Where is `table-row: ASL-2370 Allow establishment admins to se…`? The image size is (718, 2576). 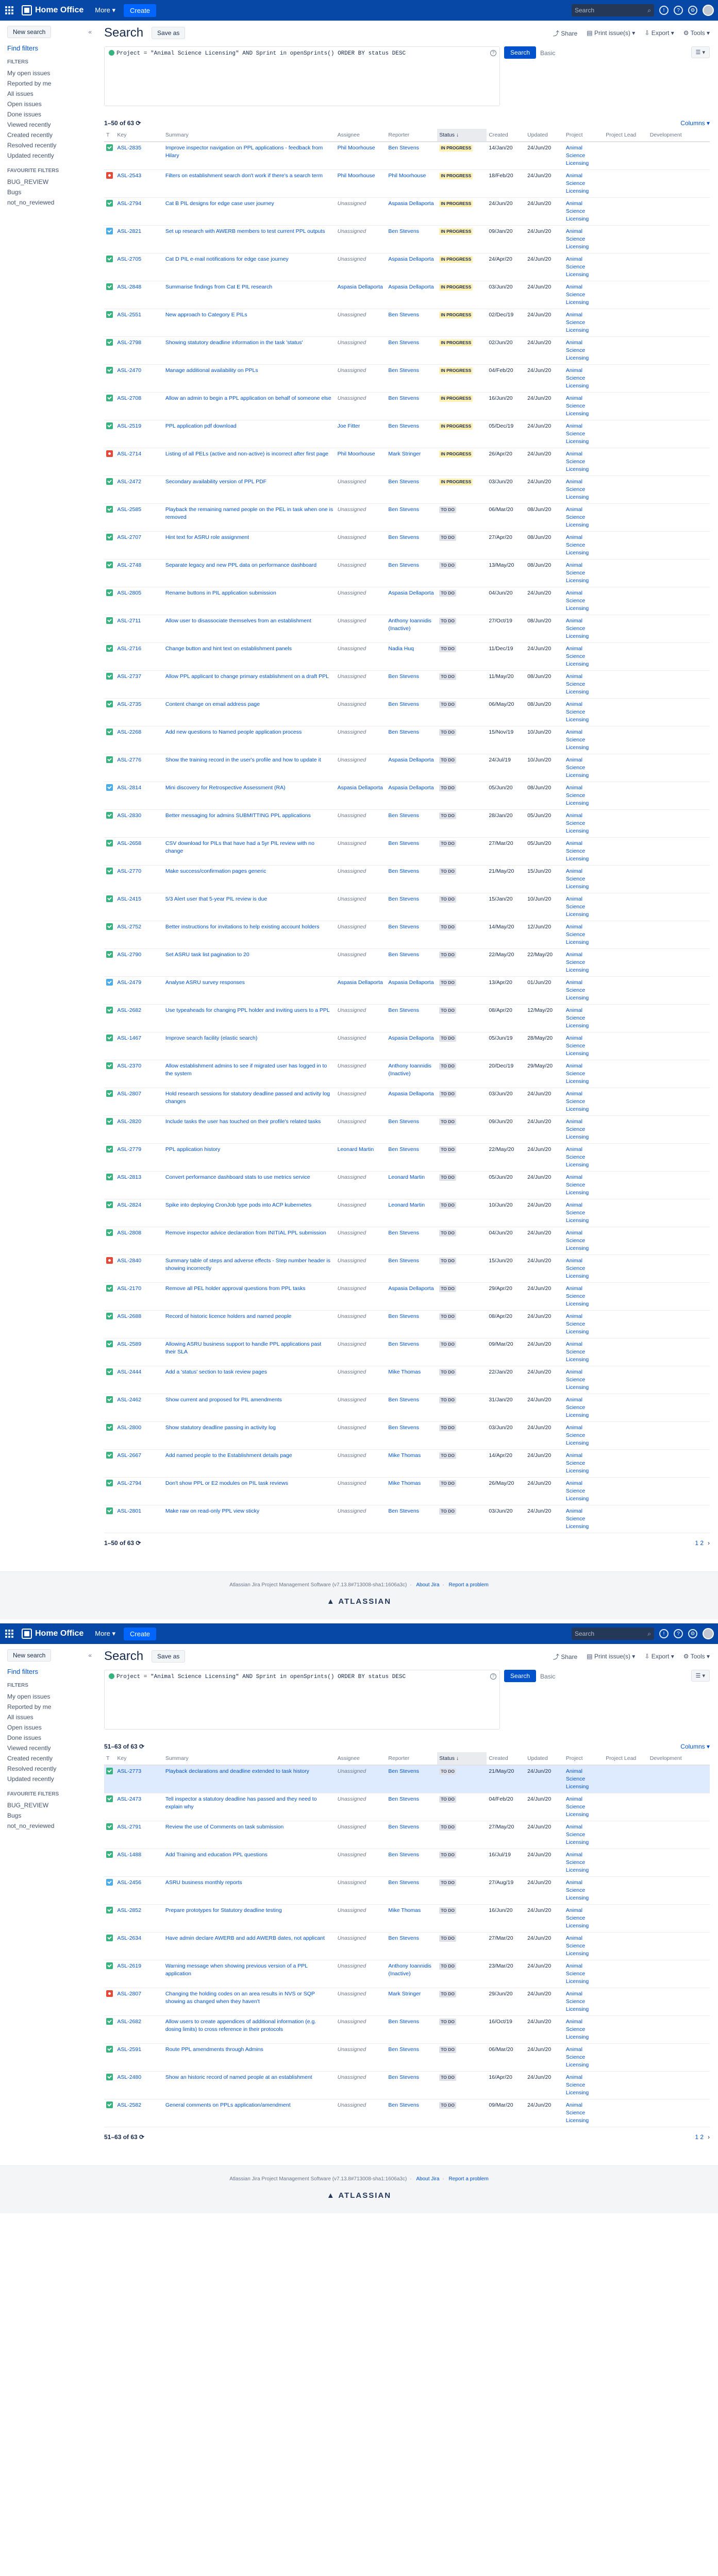
table-row: ASL-2370 Allow establishment admins to se… is located at coordinates (407, 1074).